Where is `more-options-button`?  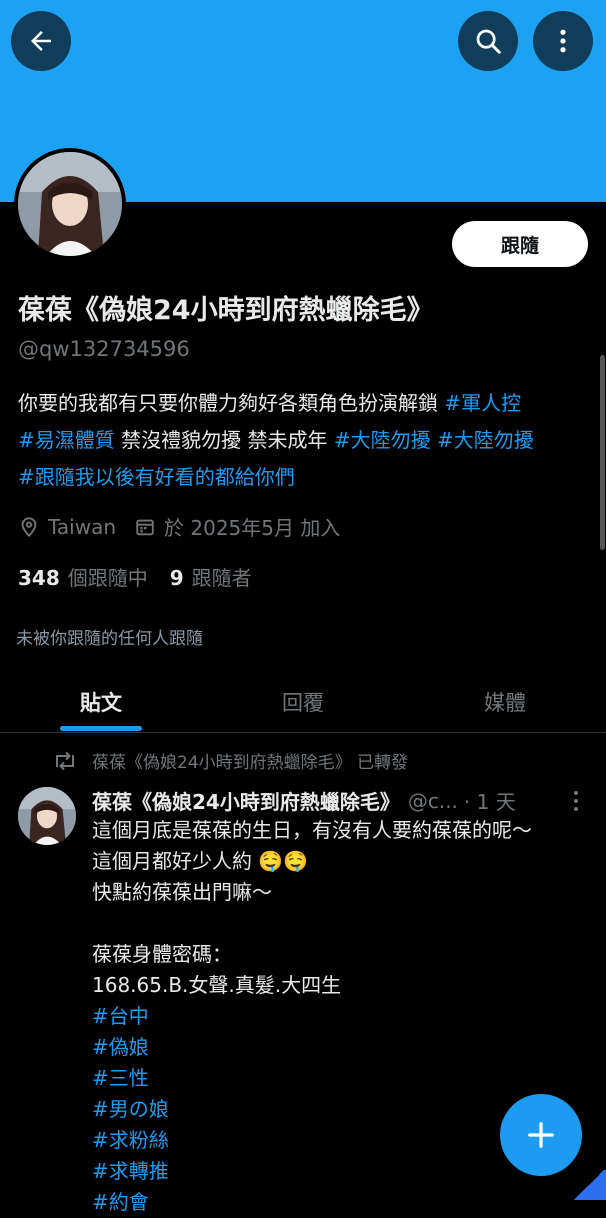
more-options-button is located at coordinates (563, 41).